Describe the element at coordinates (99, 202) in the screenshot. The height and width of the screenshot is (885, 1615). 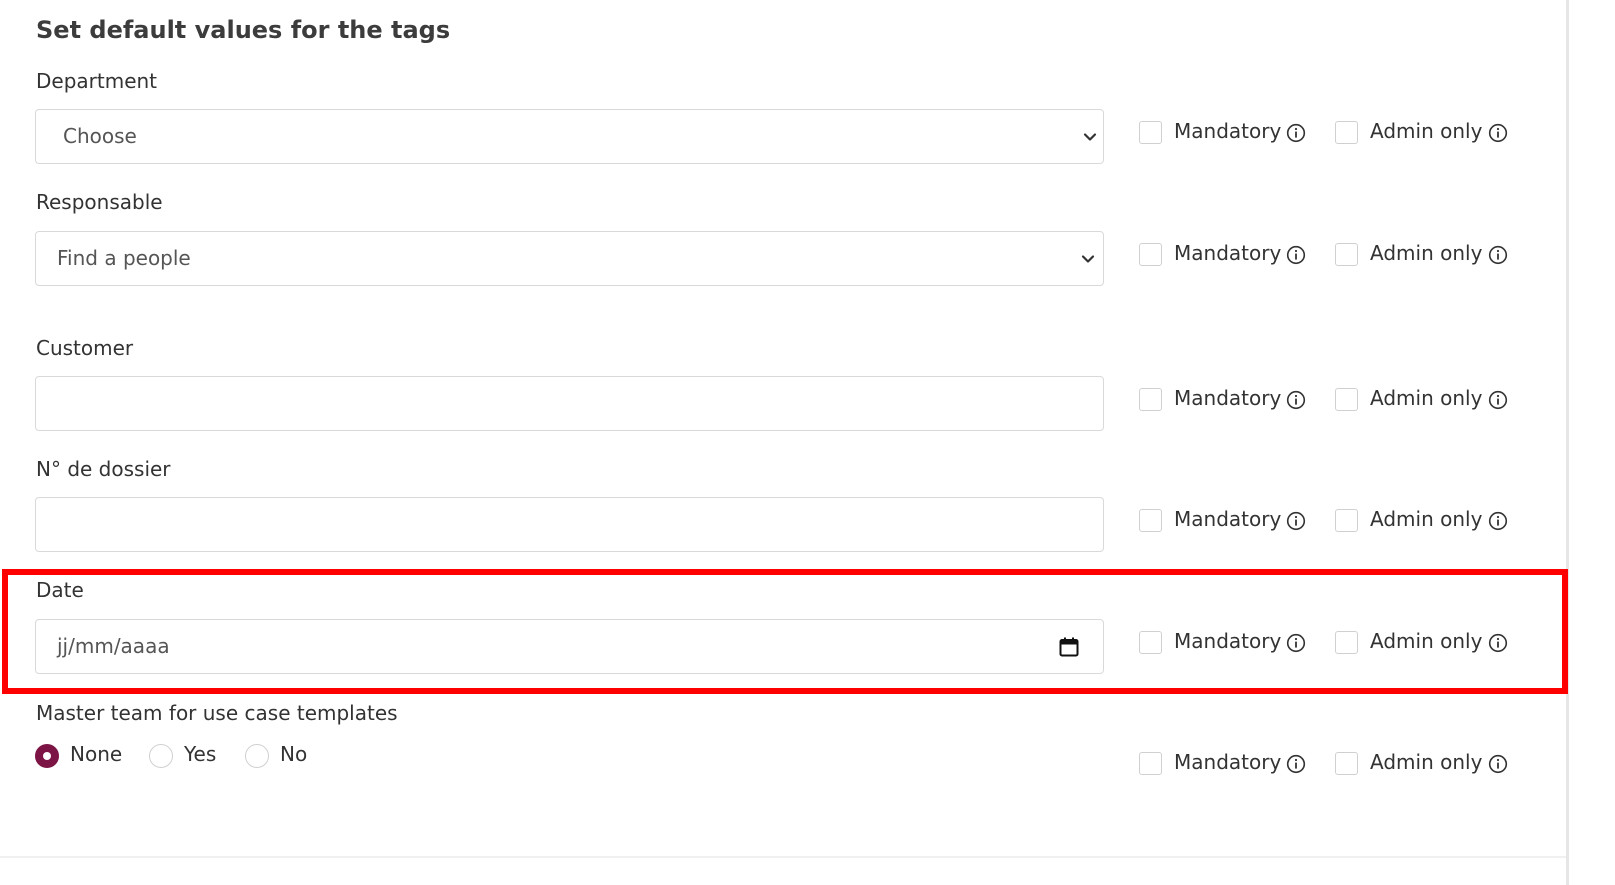
I see `responsable-label: Responsable` at that location.